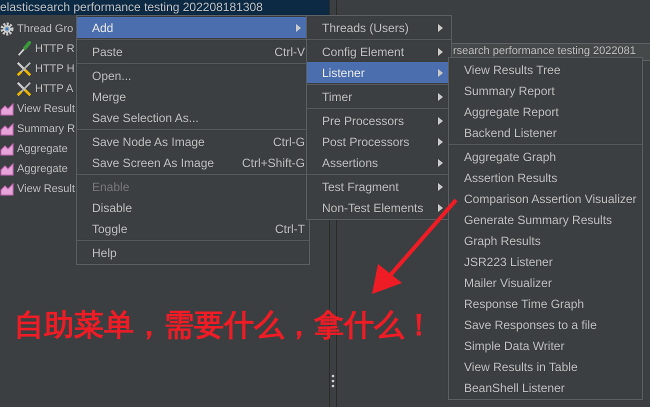  What do you see at coordinates (273, 163) in the screenshot?
I see `shortcut-label: Ctrl+Shift-G` at bounding box center [273, 163].